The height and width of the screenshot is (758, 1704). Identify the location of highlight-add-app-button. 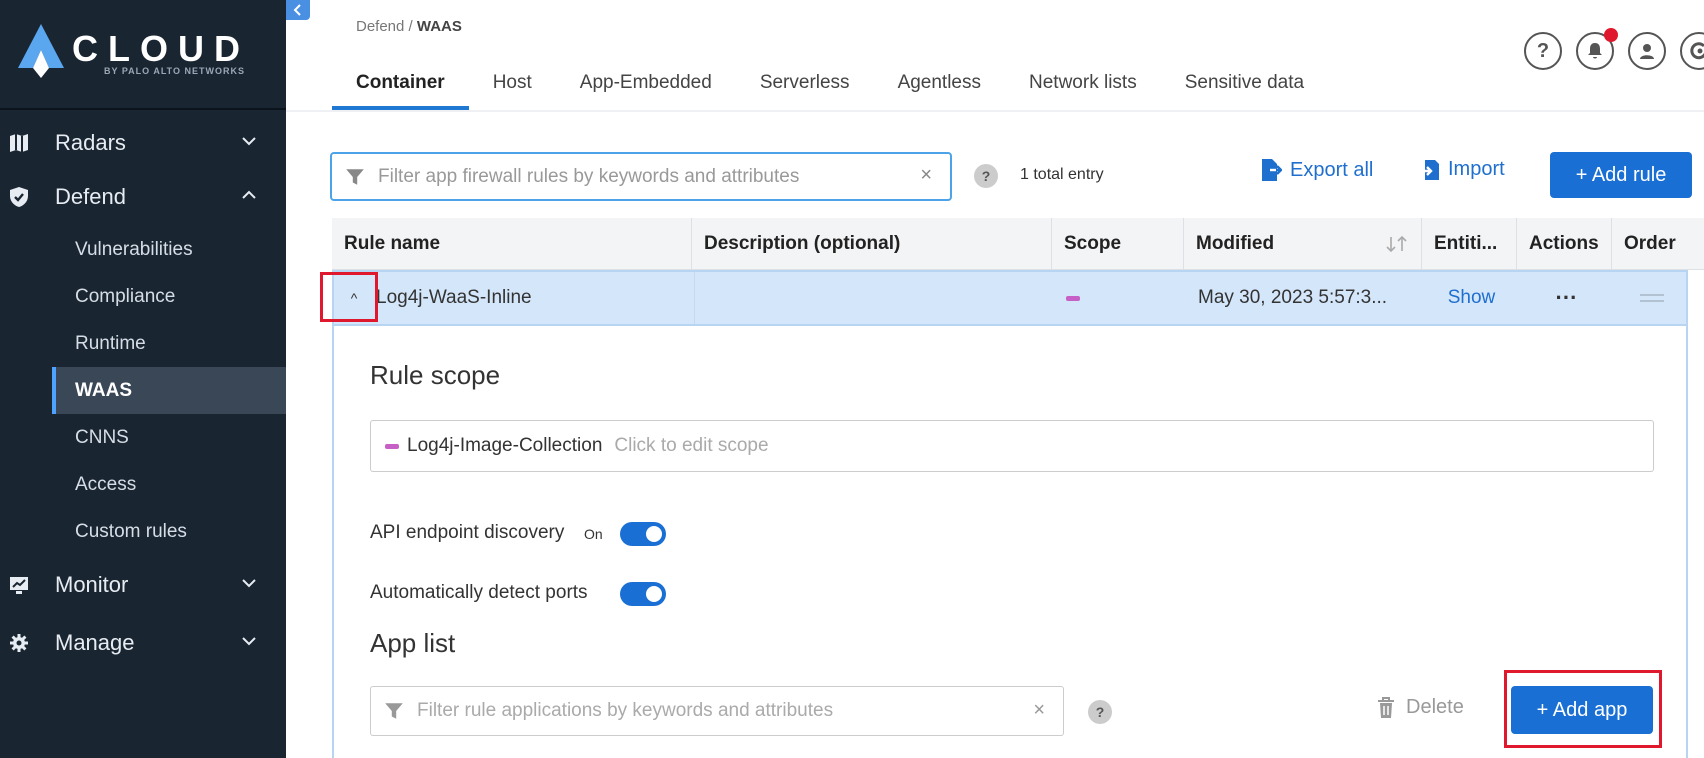
(1583, 709).